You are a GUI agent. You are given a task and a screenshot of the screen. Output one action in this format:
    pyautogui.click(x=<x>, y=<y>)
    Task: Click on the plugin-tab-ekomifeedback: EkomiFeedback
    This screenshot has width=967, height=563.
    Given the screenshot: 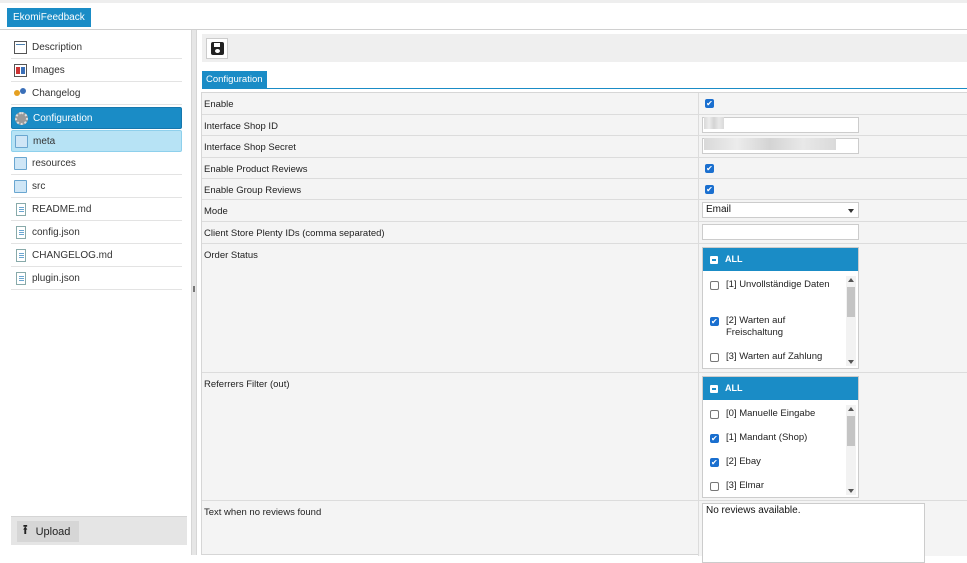 What is the action you would take?
    pyautogui.click(x=49, y=17)
    